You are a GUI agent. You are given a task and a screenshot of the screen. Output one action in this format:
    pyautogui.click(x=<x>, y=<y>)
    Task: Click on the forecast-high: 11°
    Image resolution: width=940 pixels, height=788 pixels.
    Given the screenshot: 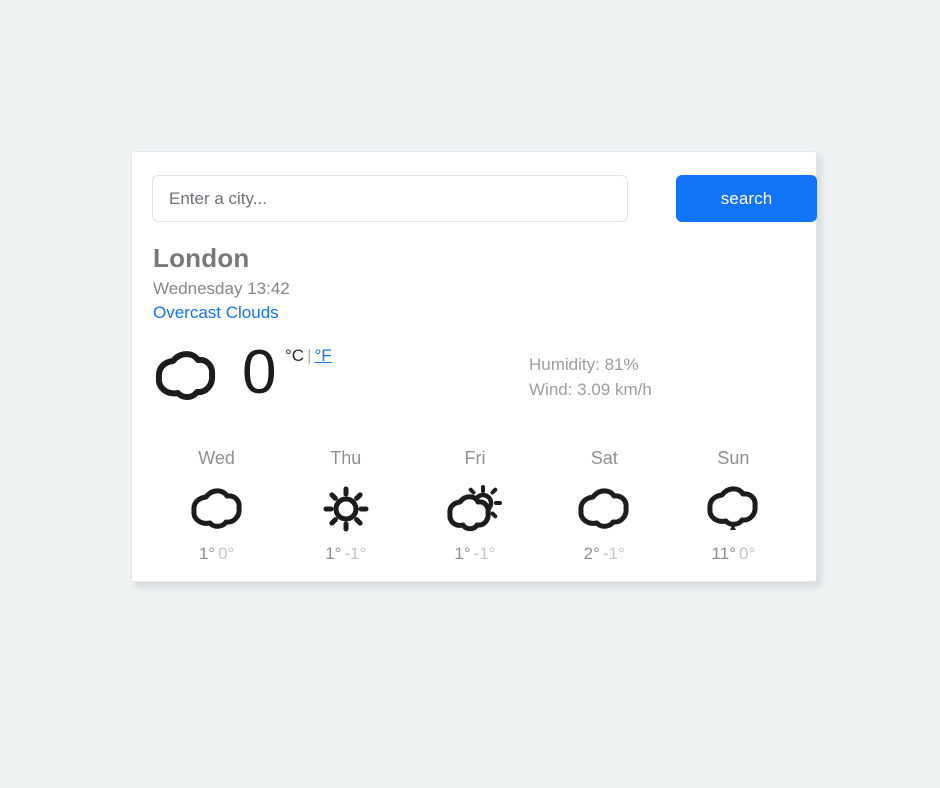 What is the action you would take?
    pyautogui.click(x=723, y=553)
    